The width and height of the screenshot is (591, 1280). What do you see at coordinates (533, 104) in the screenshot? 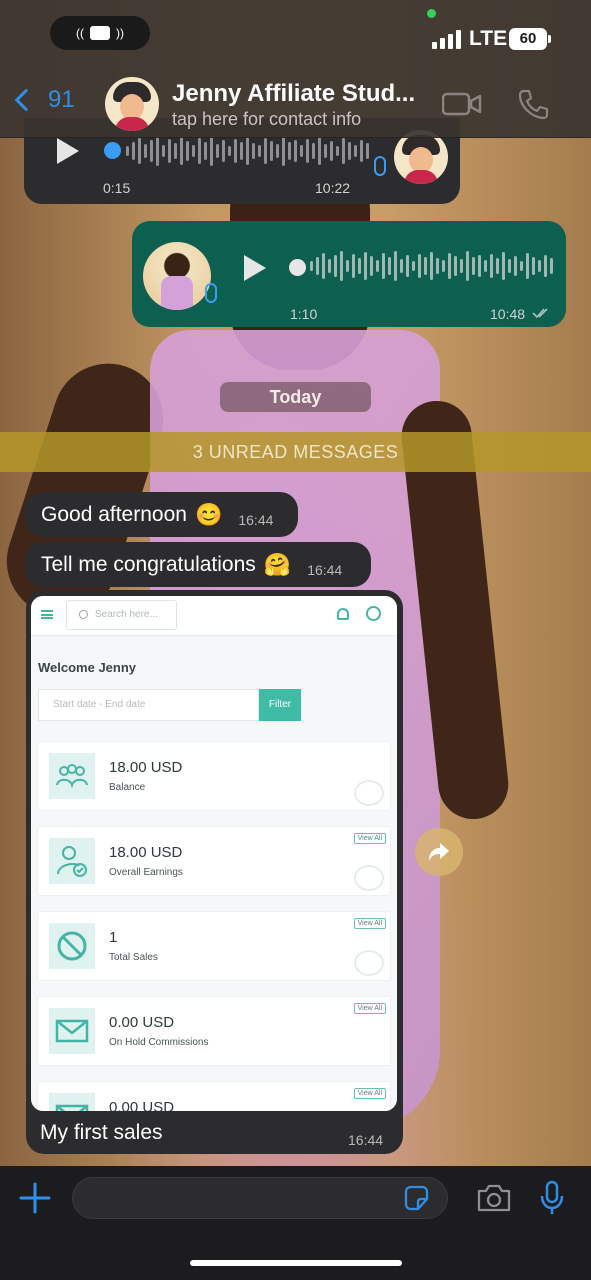
I see `phone-call-icon` at bounding box center [533, 104].